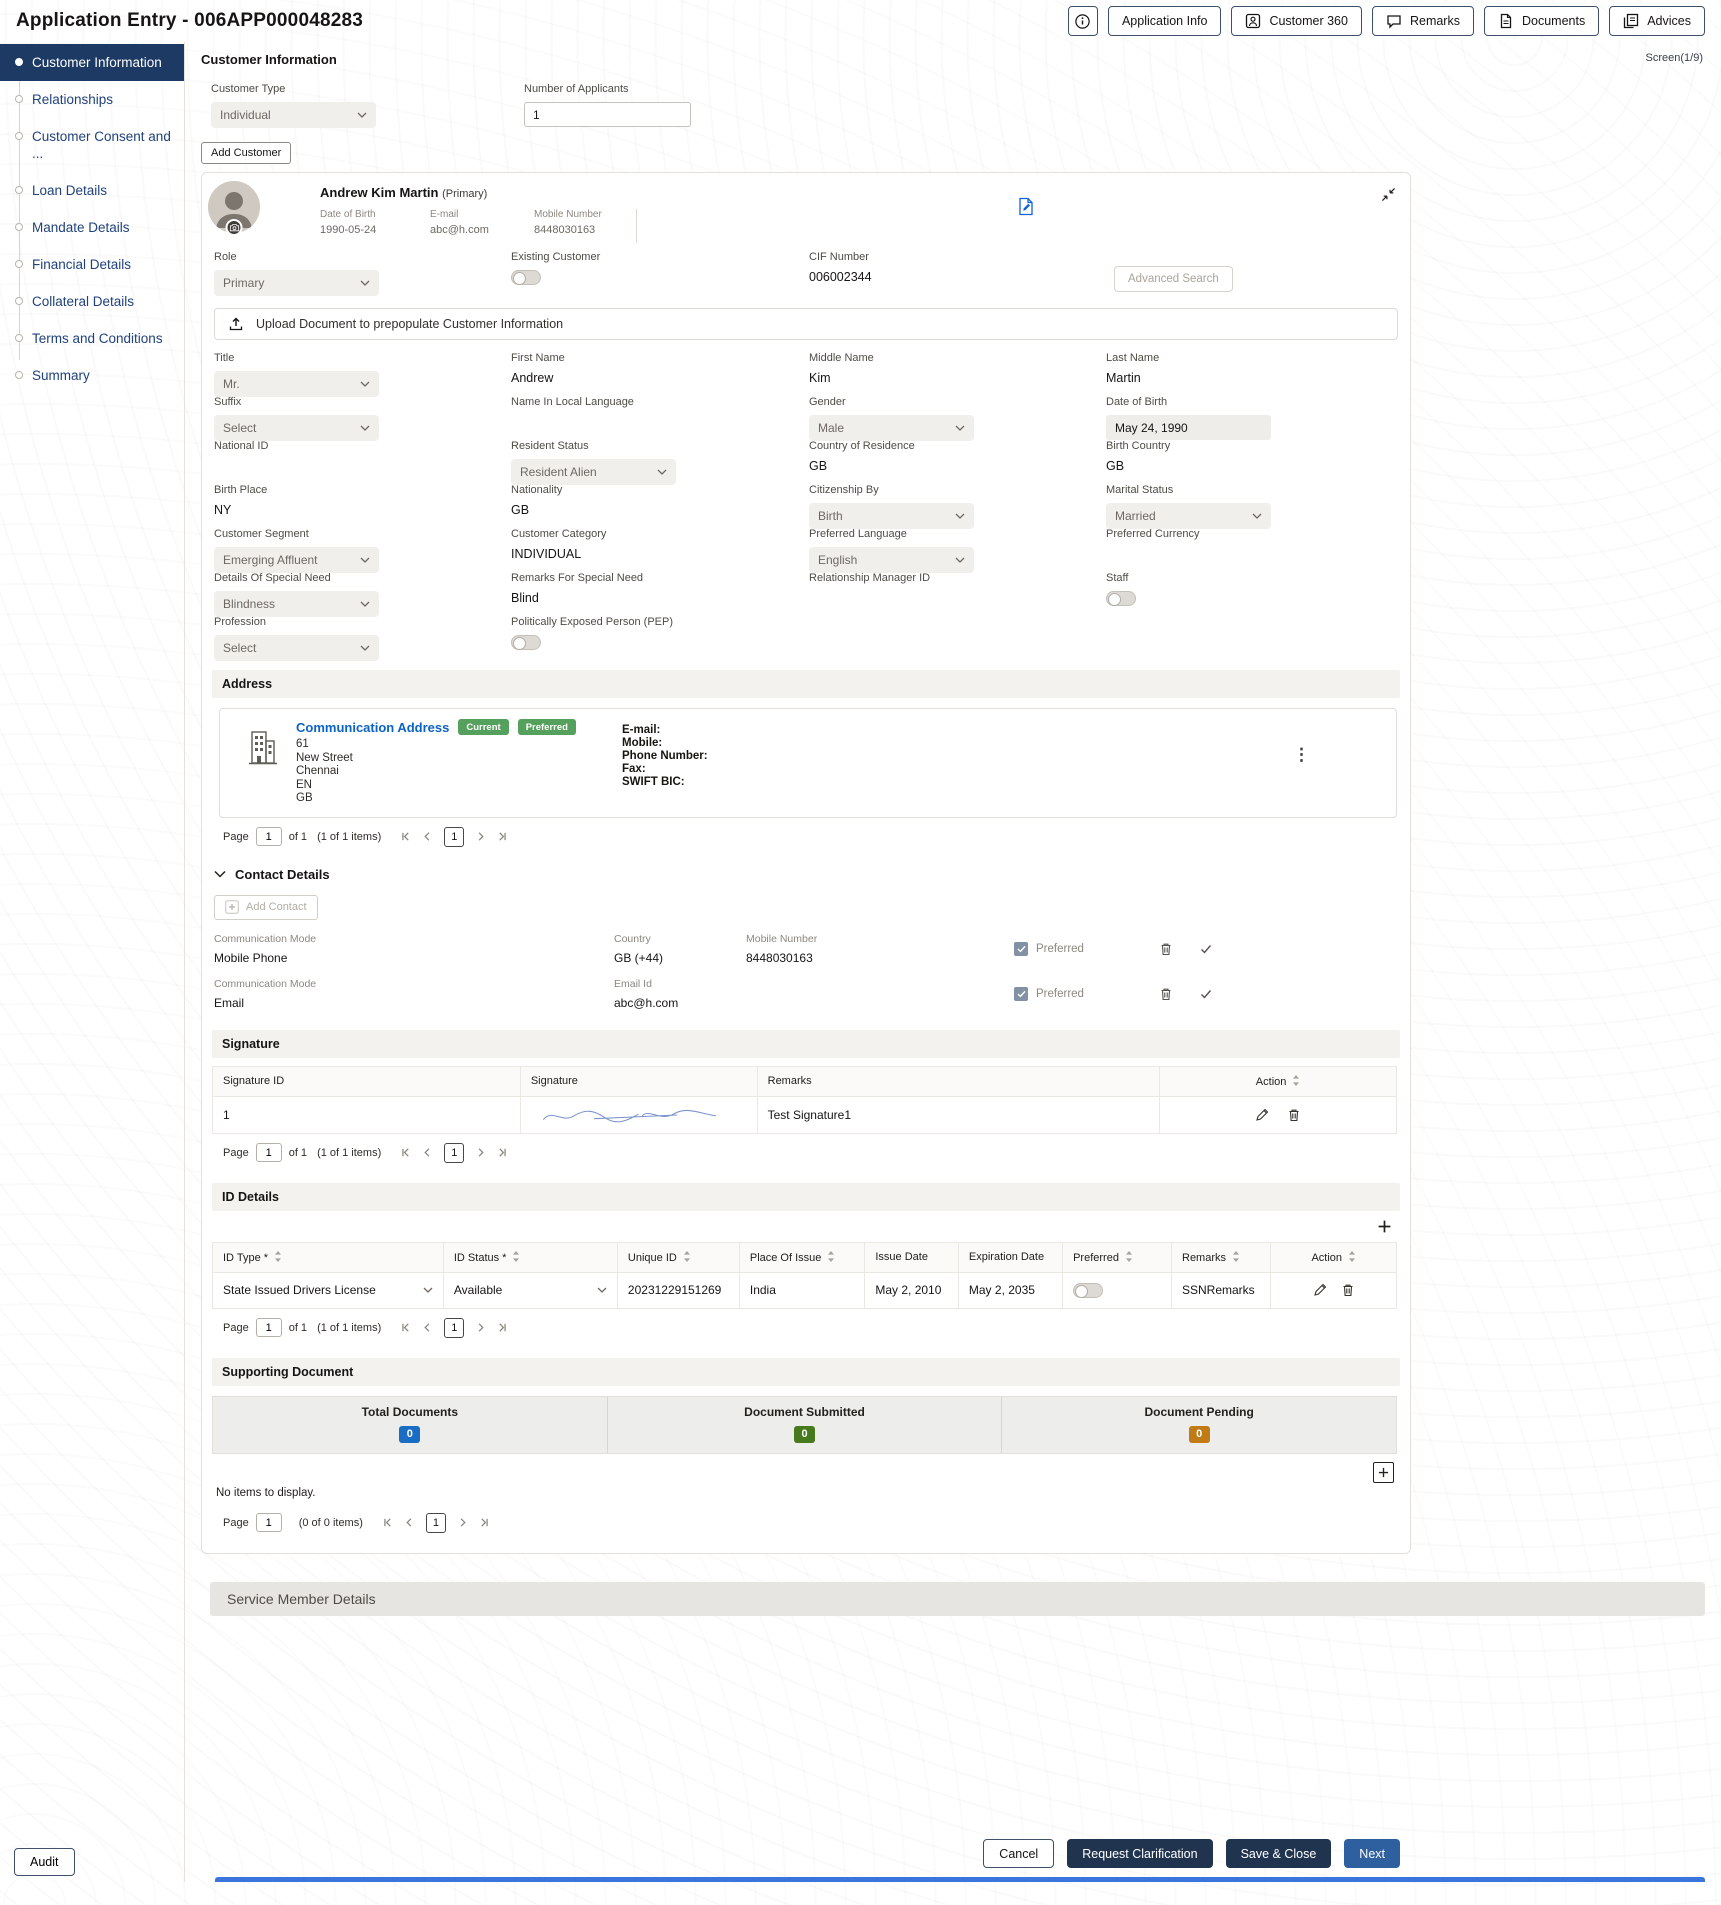  What do you see at coordinates (328, 1257) in the screenshot?
I see `id-type-header: ID Type *` at bounding box center [328, 1257].